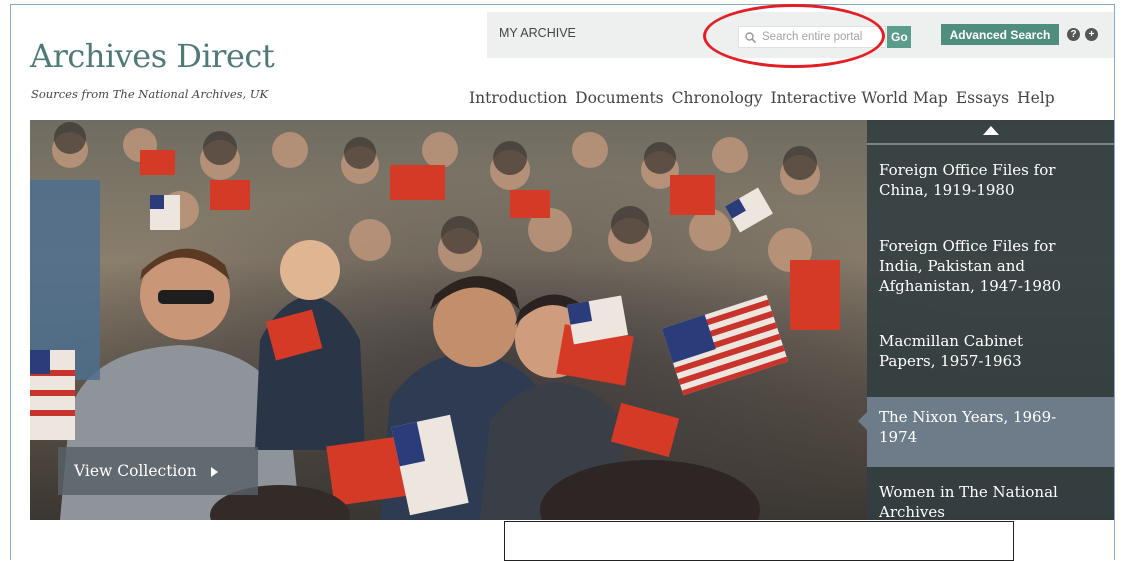 The height and width of the screenshot is (561, 1125). I want to click on advanced-search-button: Advanced Search, so click(1000, 34).